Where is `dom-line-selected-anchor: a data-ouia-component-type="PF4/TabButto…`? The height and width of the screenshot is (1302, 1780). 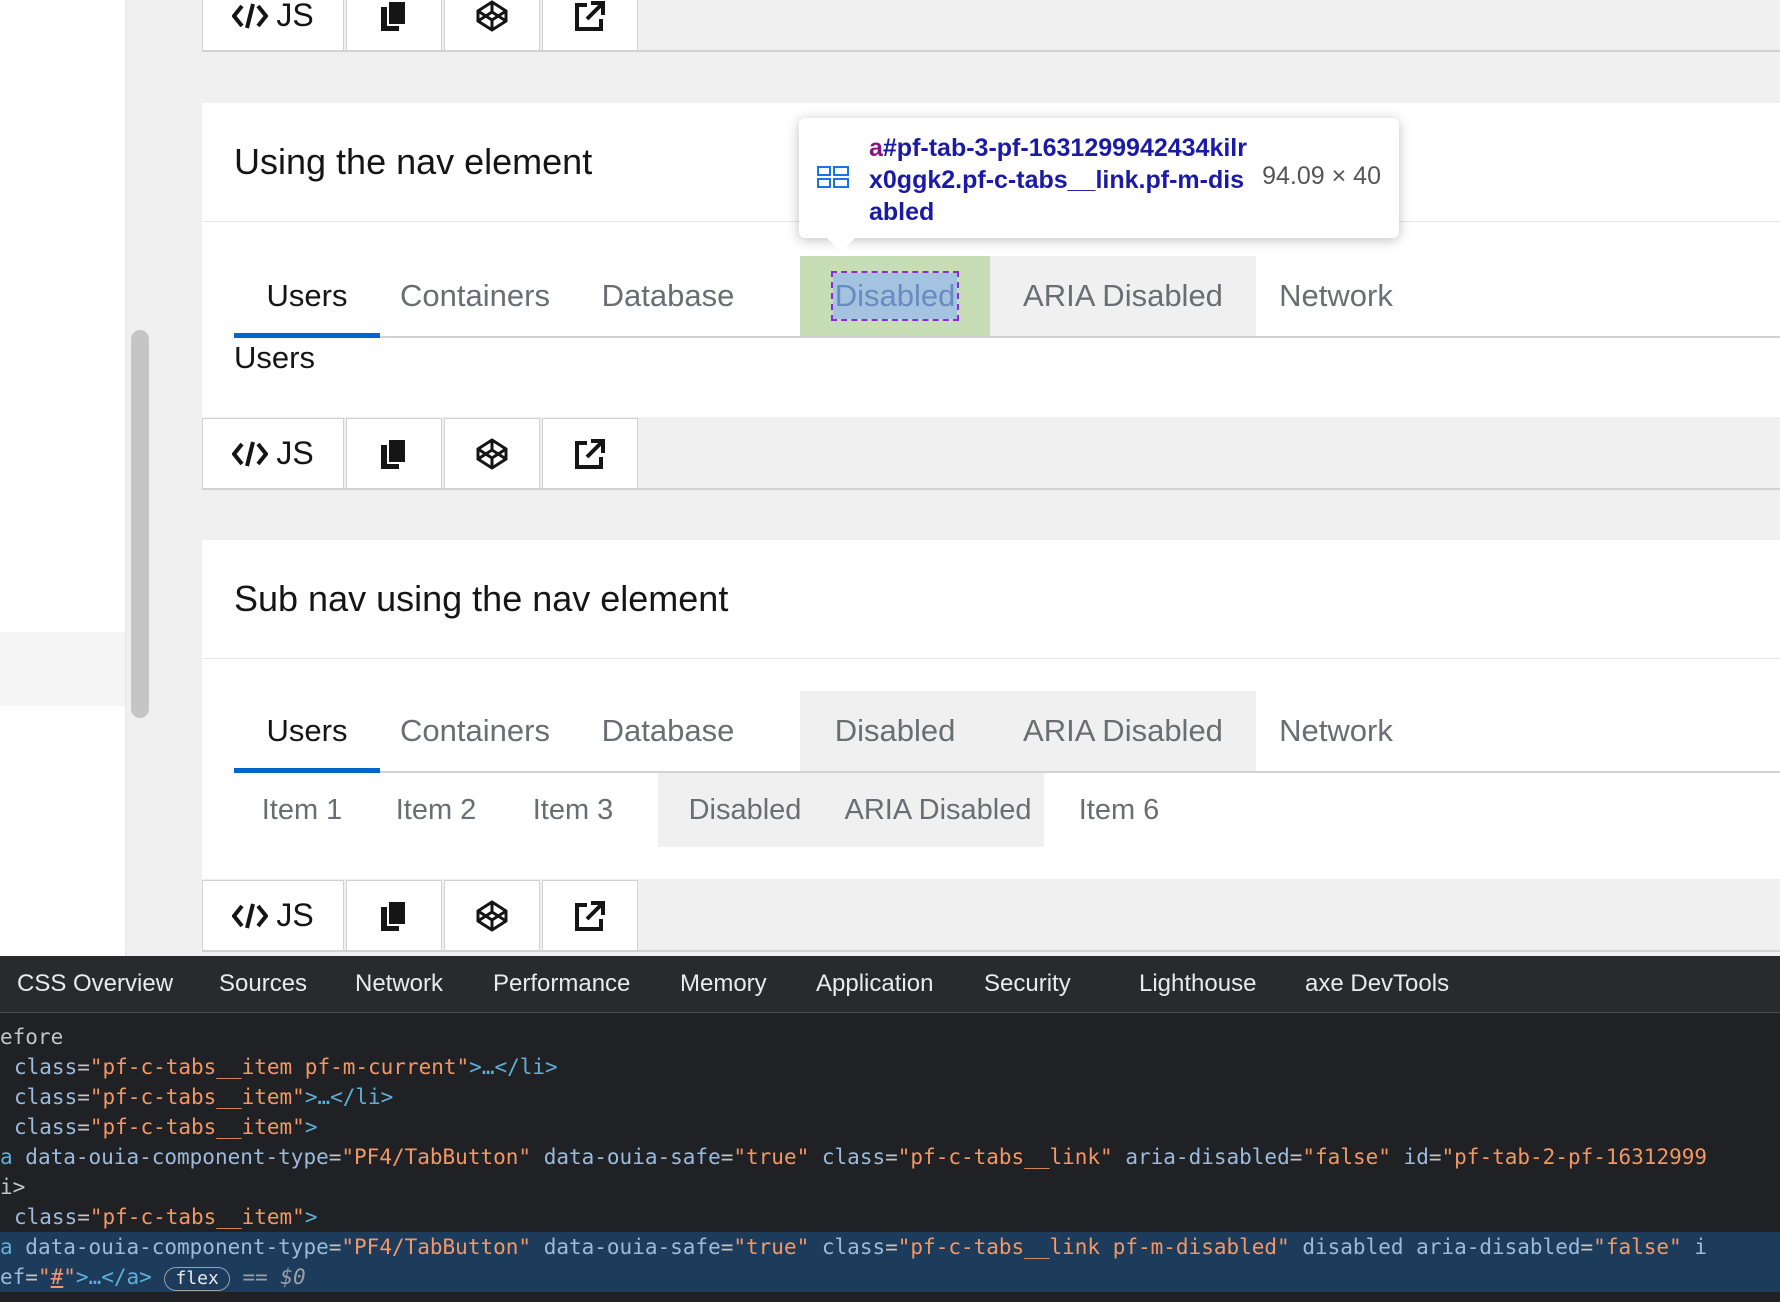
dom-line-selected-anchor: a data-ouia-component-type="PF4/TabButto… is located at coordinates (853, 1247).